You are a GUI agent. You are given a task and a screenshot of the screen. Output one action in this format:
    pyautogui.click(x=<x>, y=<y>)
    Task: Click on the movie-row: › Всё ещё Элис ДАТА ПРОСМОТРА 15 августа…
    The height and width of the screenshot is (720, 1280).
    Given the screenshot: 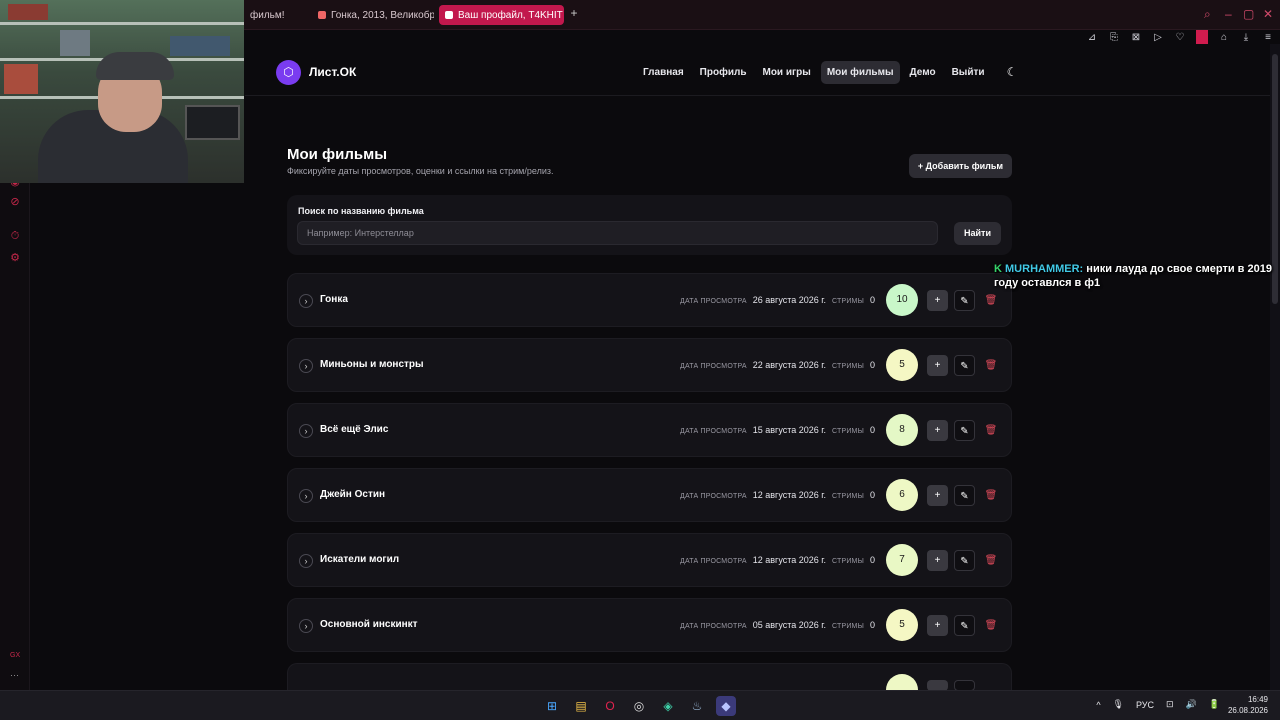 What is the action you would take?
    pyautogui.click(x=649, y=430)
    